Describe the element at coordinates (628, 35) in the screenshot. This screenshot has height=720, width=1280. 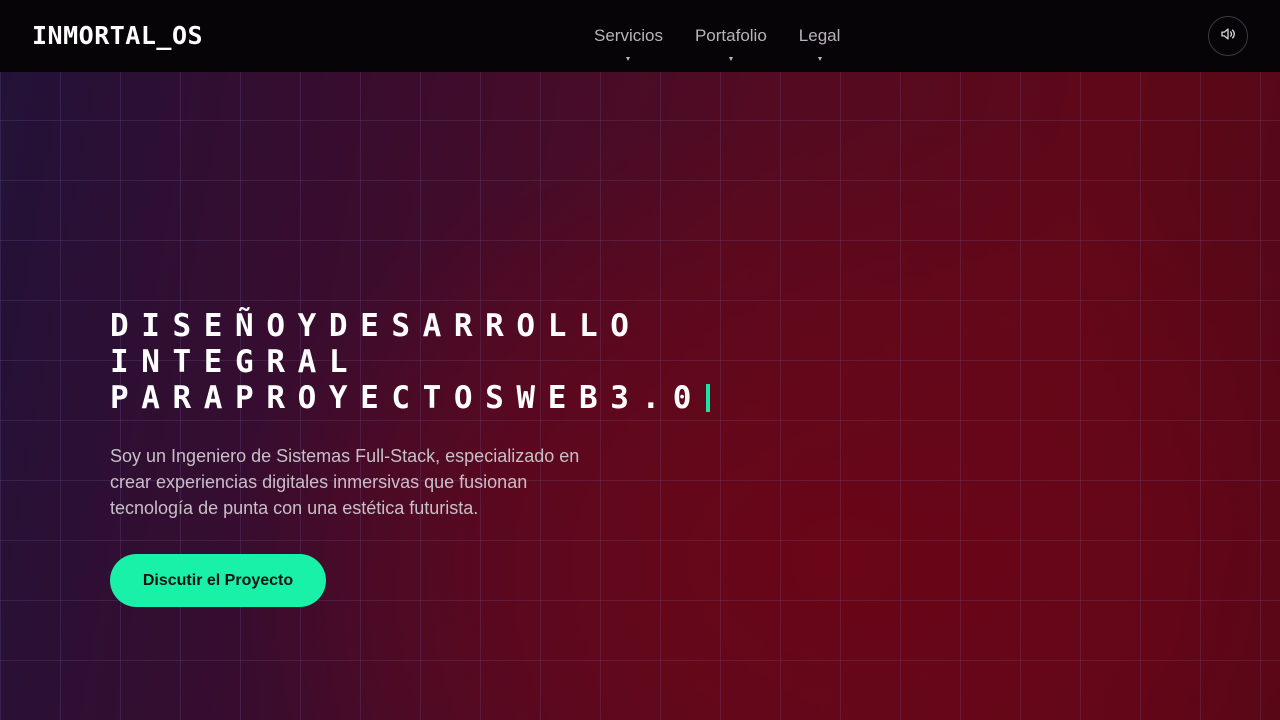
I see `nav-item-label: Servicios` at that location.